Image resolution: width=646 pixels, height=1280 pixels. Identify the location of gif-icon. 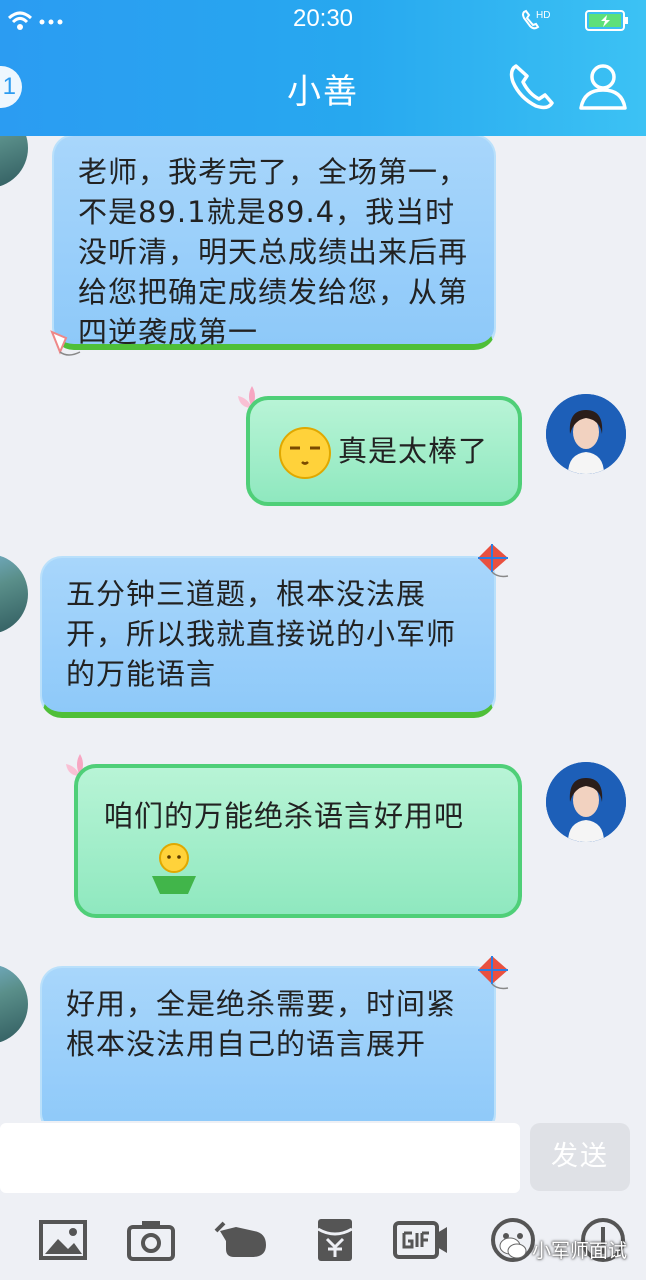
(421, 1240).